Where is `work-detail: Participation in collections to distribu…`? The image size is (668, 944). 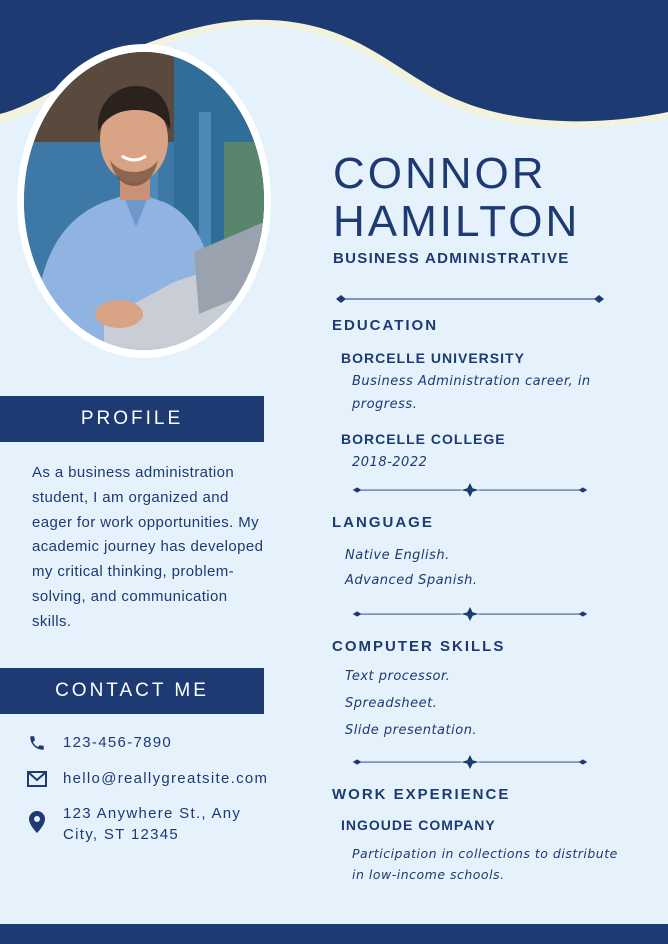
work-detail: Participation in collections to distribu… is located at coordinates (485, 864).